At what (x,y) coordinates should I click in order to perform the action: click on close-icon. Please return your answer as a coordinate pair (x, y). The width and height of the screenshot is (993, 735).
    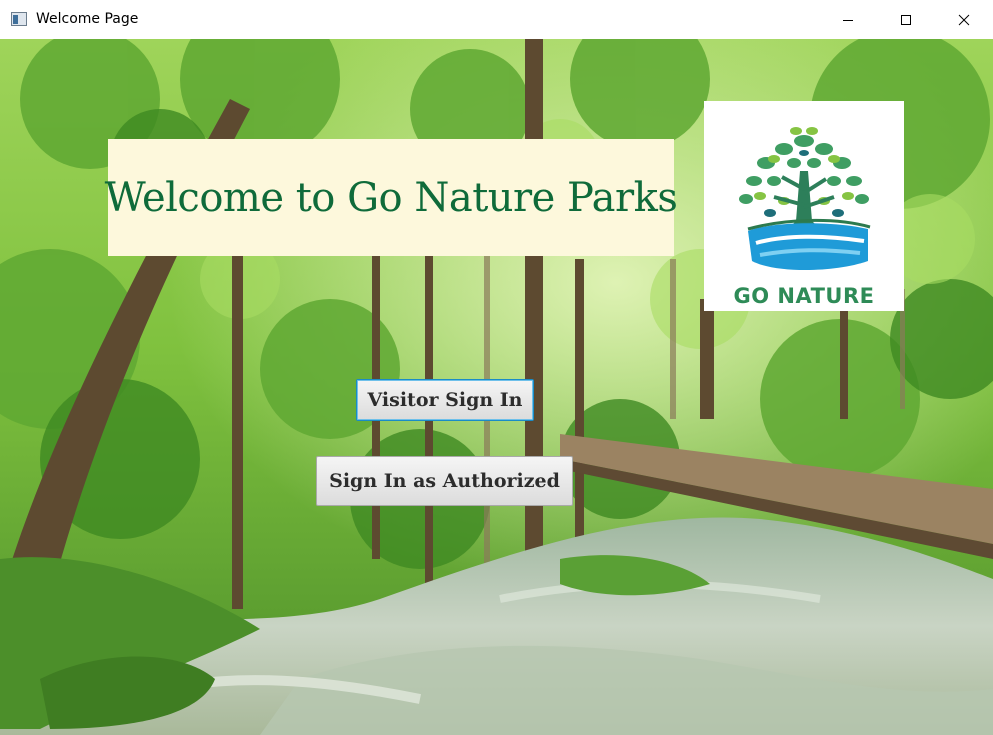
    Looking at the image, I should click on (964, 19).